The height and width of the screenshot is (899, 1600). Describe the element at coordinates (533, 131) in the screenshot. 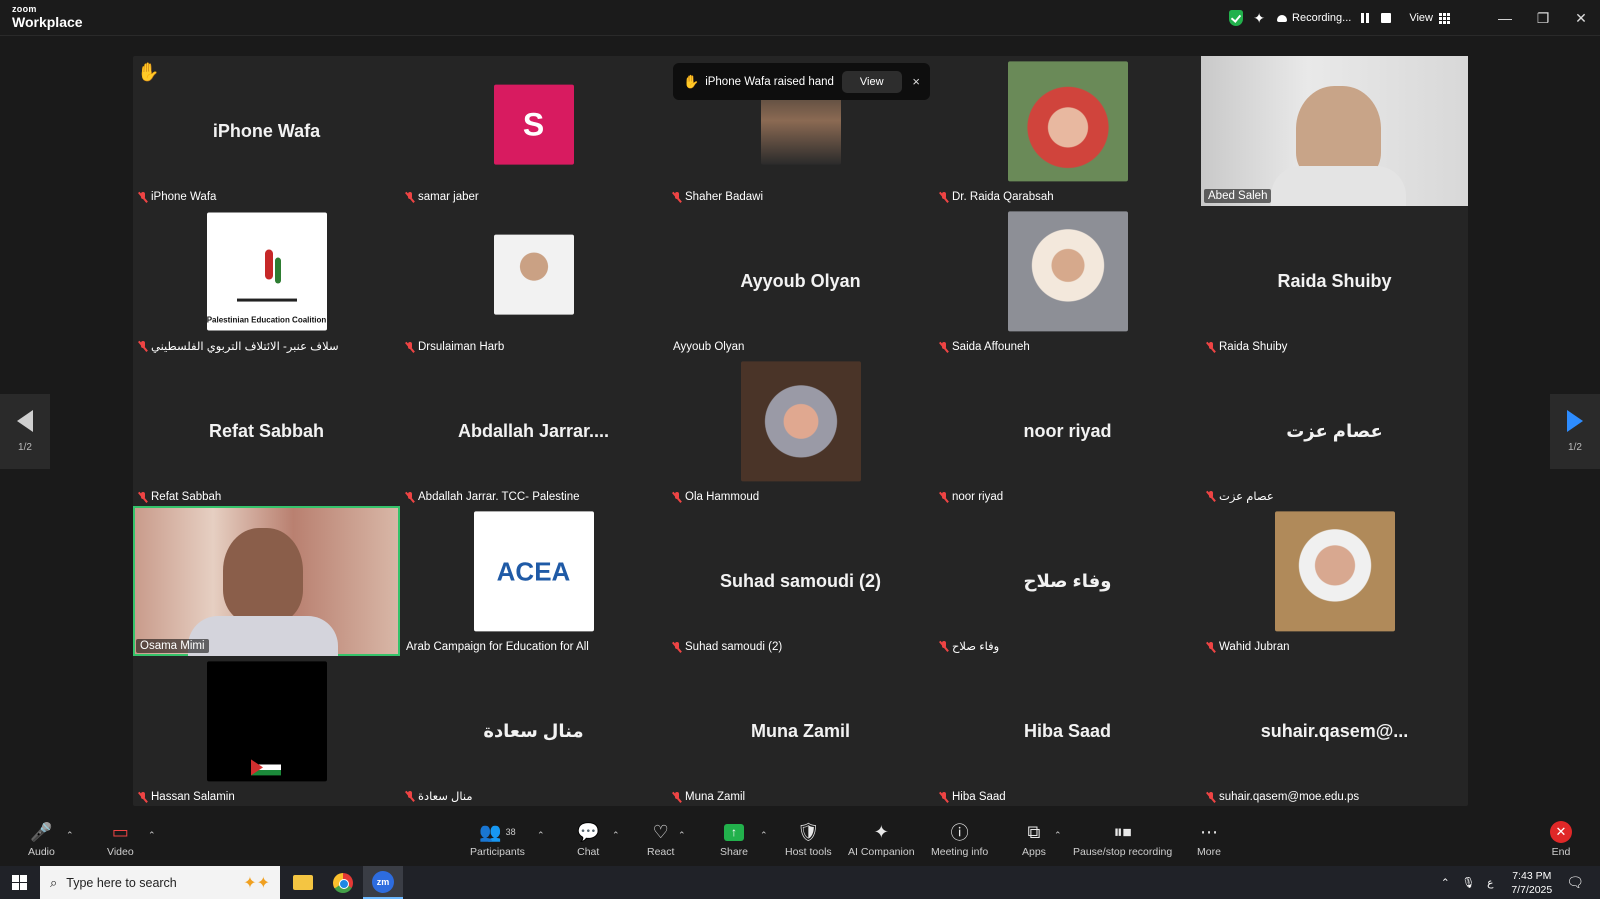

I see `participant-tile: S samar jaber` at that location.